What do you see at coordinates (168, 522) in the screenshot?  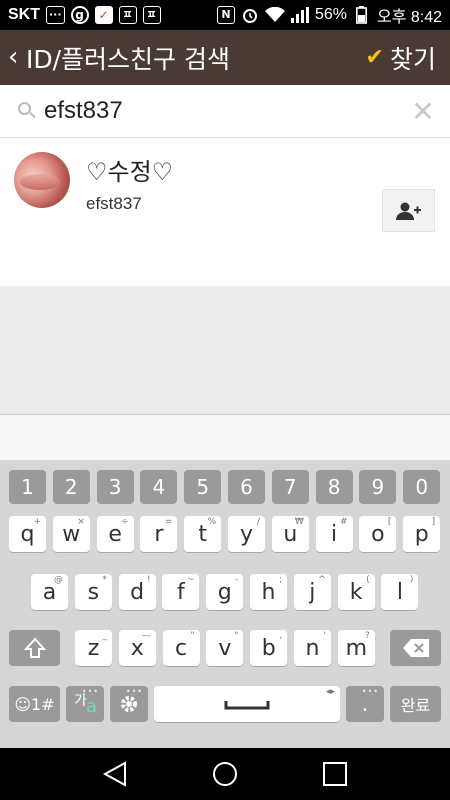 I see `key-r-hint: =` at bounding box center [168, 522].